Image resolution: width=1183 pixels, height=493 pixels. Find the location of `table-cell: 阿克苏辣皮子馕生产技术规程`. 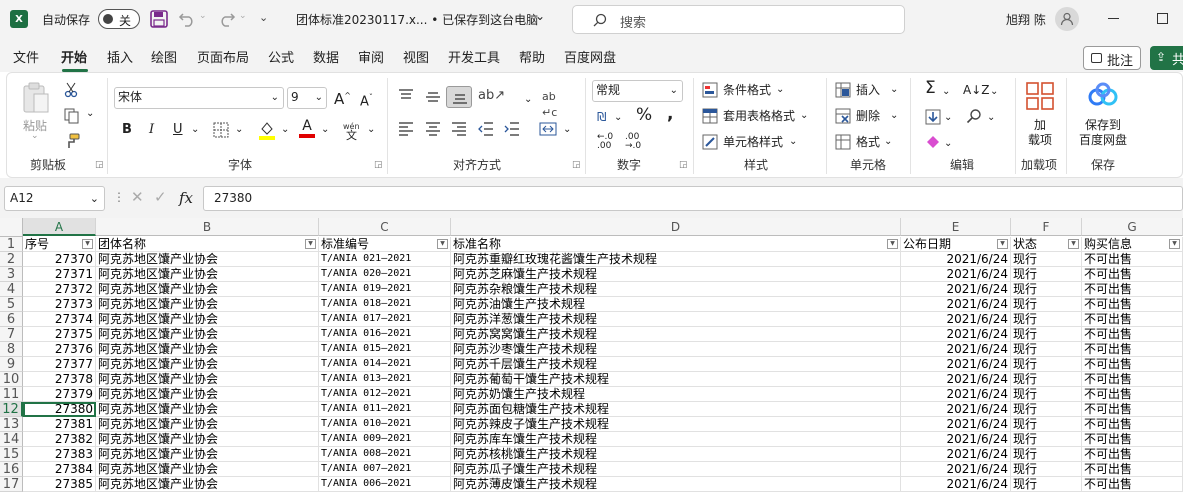

table-cell: 阿克苏辣皮子馕生产技术规程 is located at coordinates (676, 424).